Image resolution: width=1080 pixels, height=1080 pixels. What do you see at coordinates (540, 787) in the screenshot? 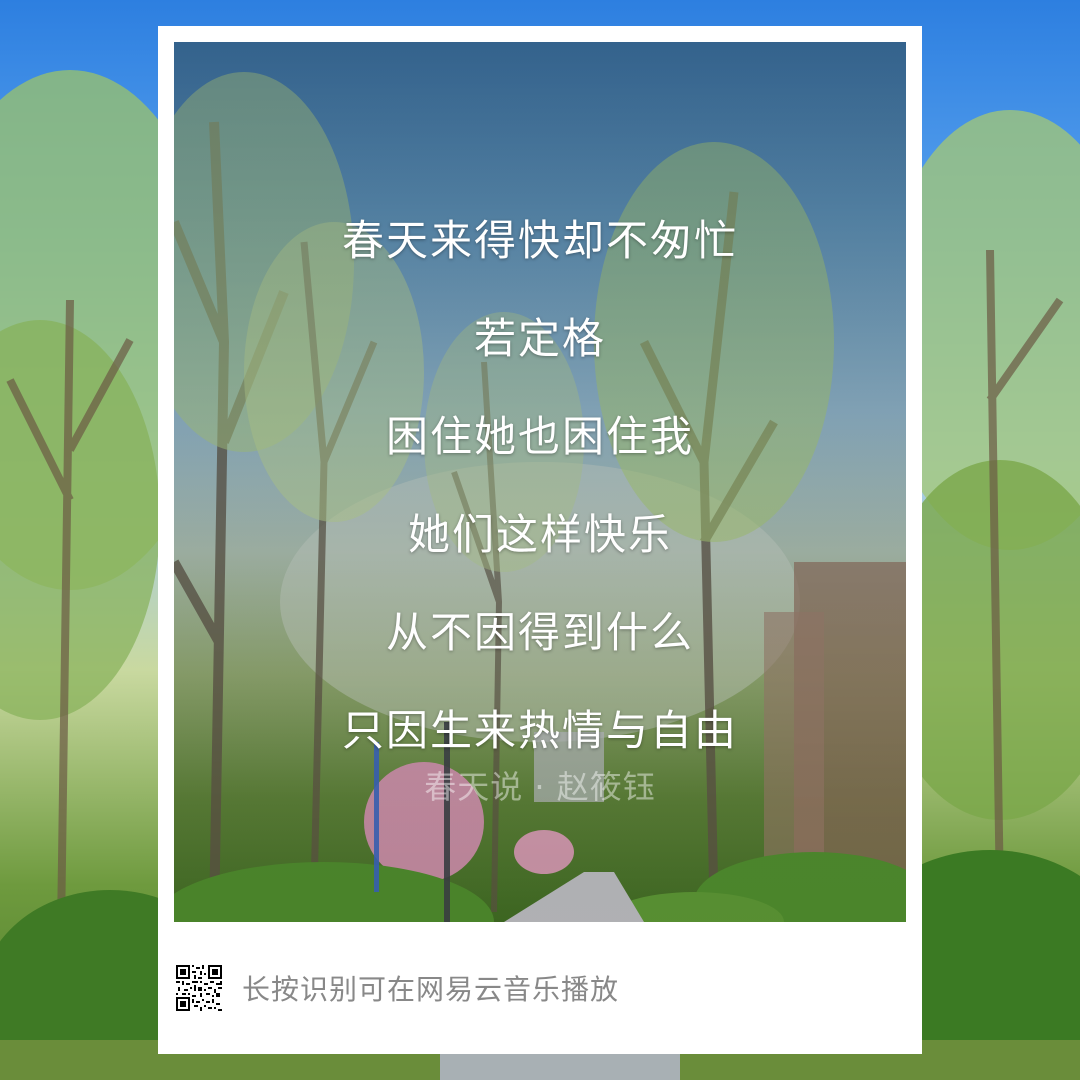
I see `song-credit: 春天说 · 赵筱钰` at bounding box center [540, 787].